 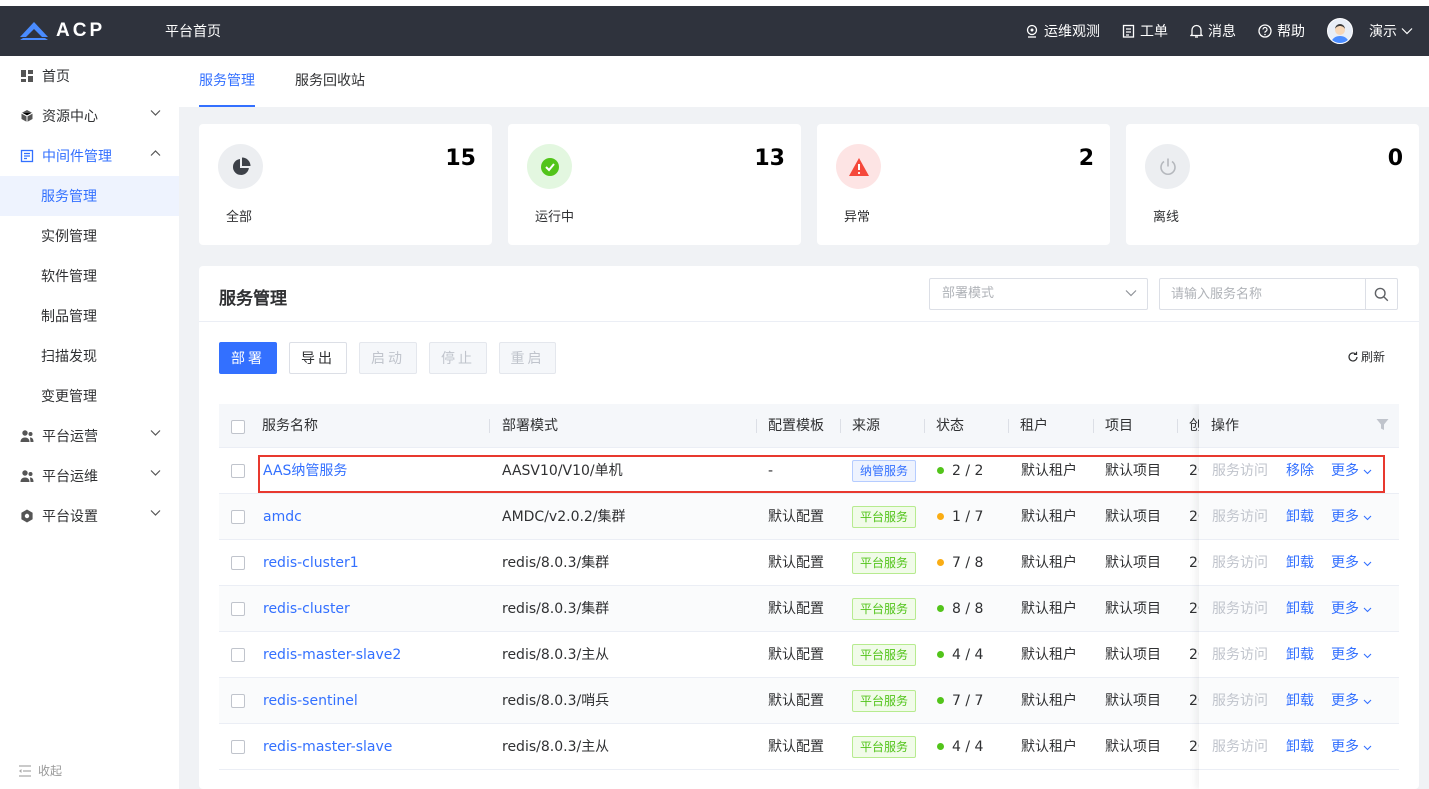 What do you see at coordinates (306, 609) in the screenshot?
I see `service-name-link: redis-cluster` at bounding box center [306, 609].